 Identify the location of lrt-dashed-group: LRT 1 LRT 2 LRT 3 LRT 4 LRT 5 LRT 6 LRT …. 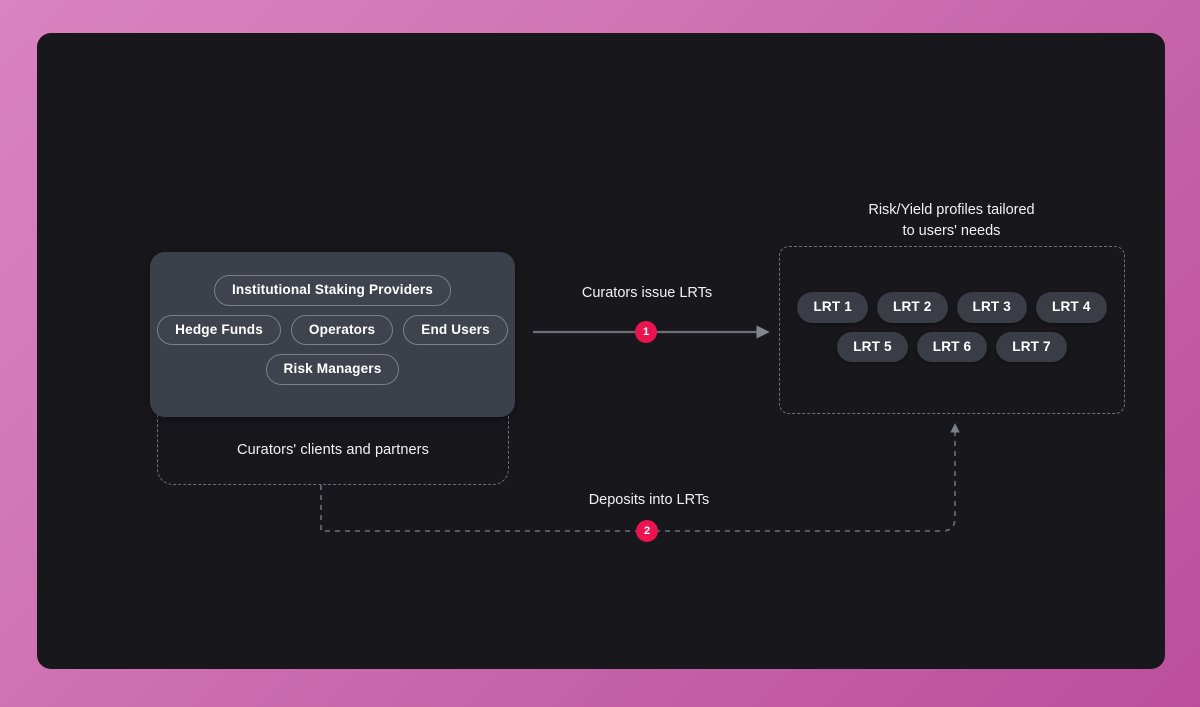
(952, 330).